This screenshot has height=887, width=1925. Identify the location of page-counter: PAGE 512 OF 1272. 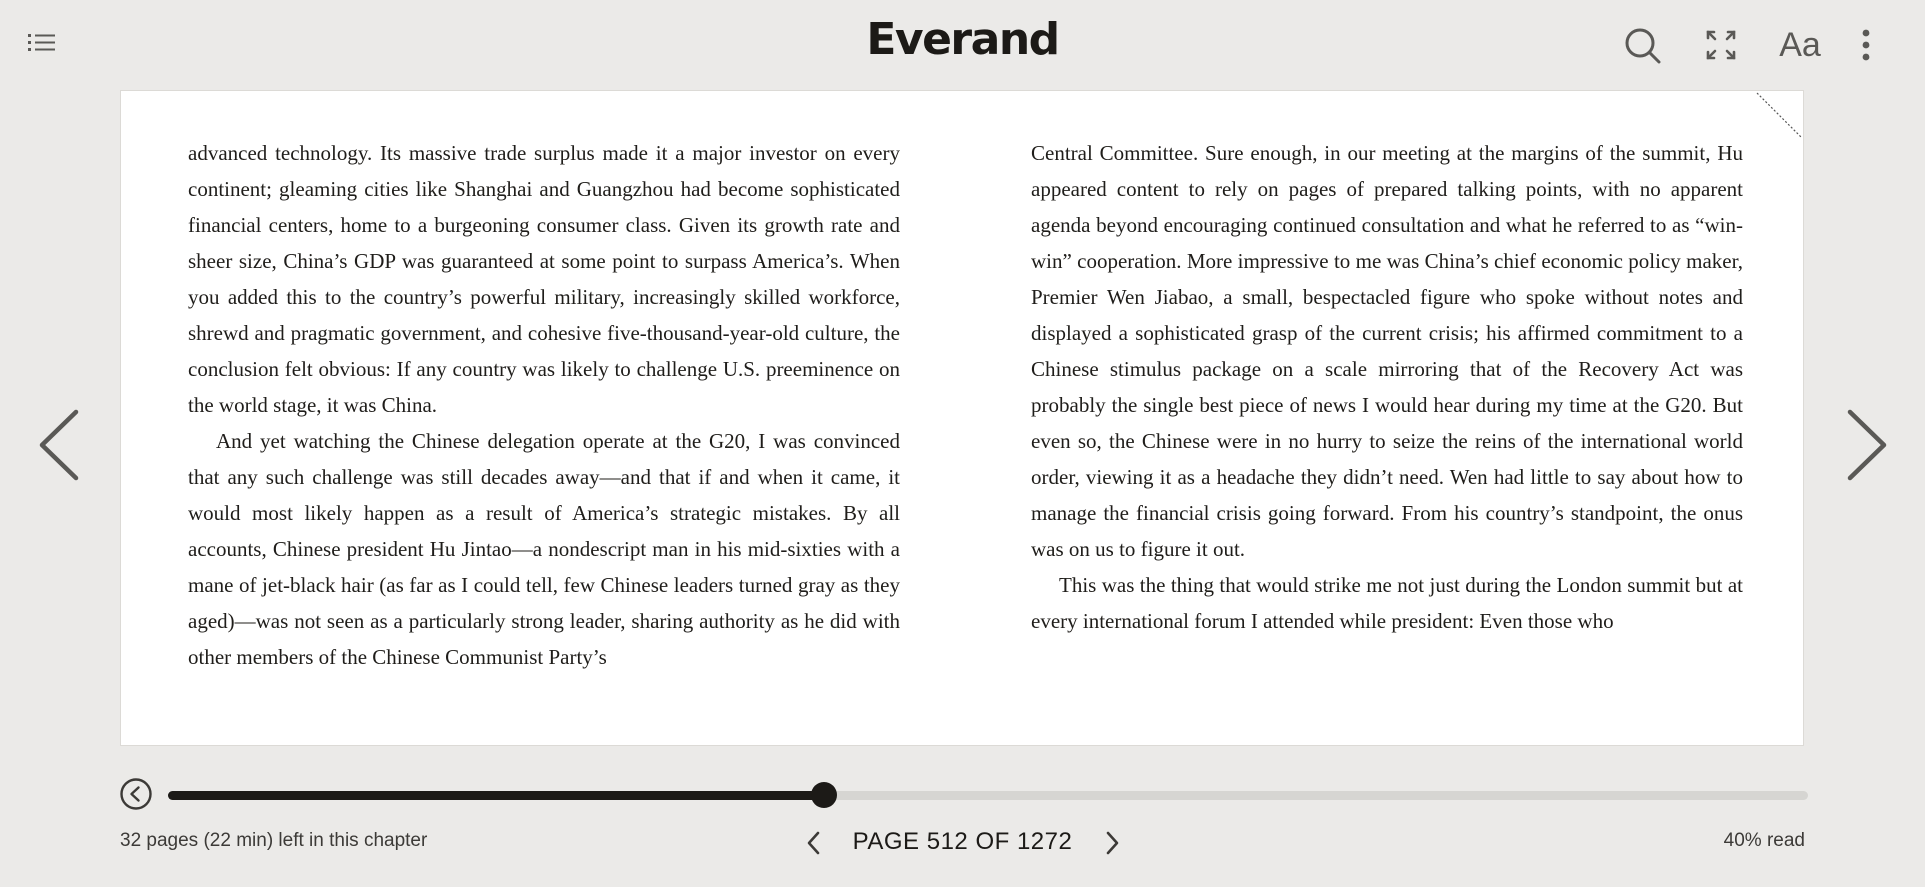
(962, 841).